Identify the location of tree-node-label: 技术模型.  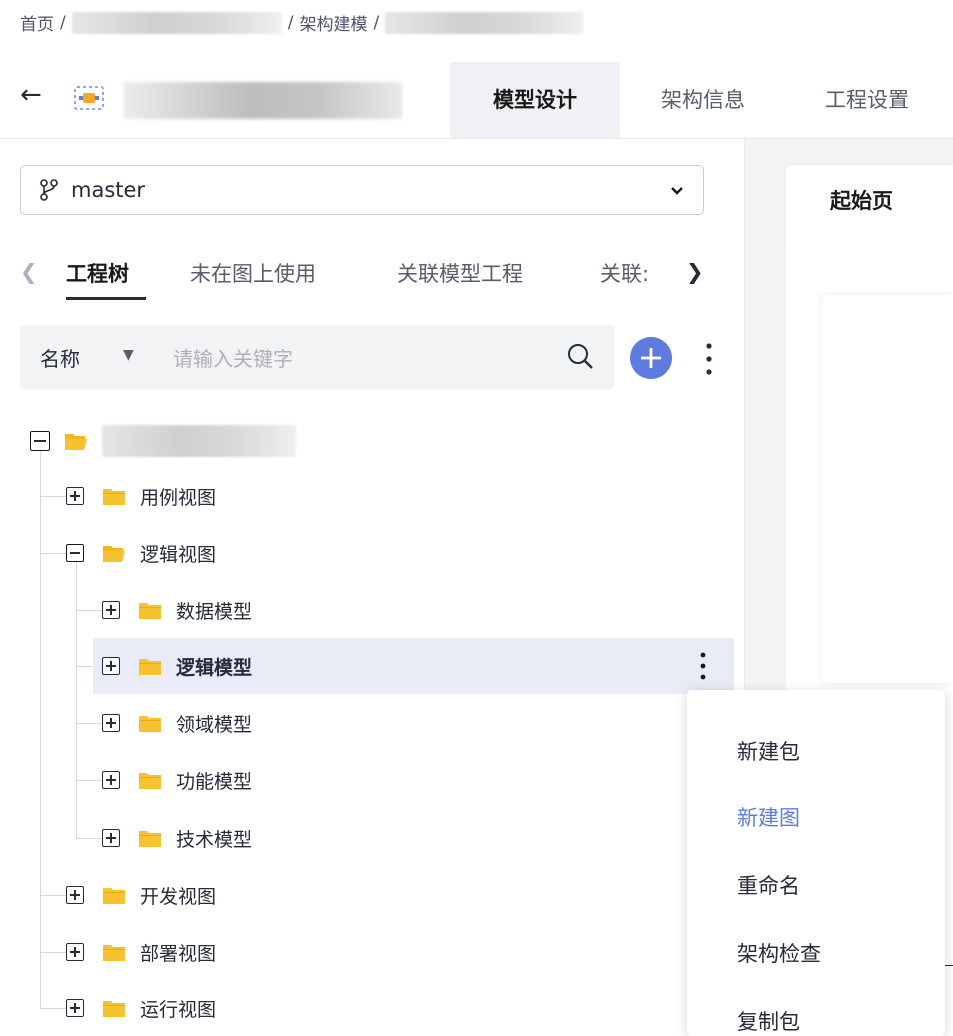
(214, 839).